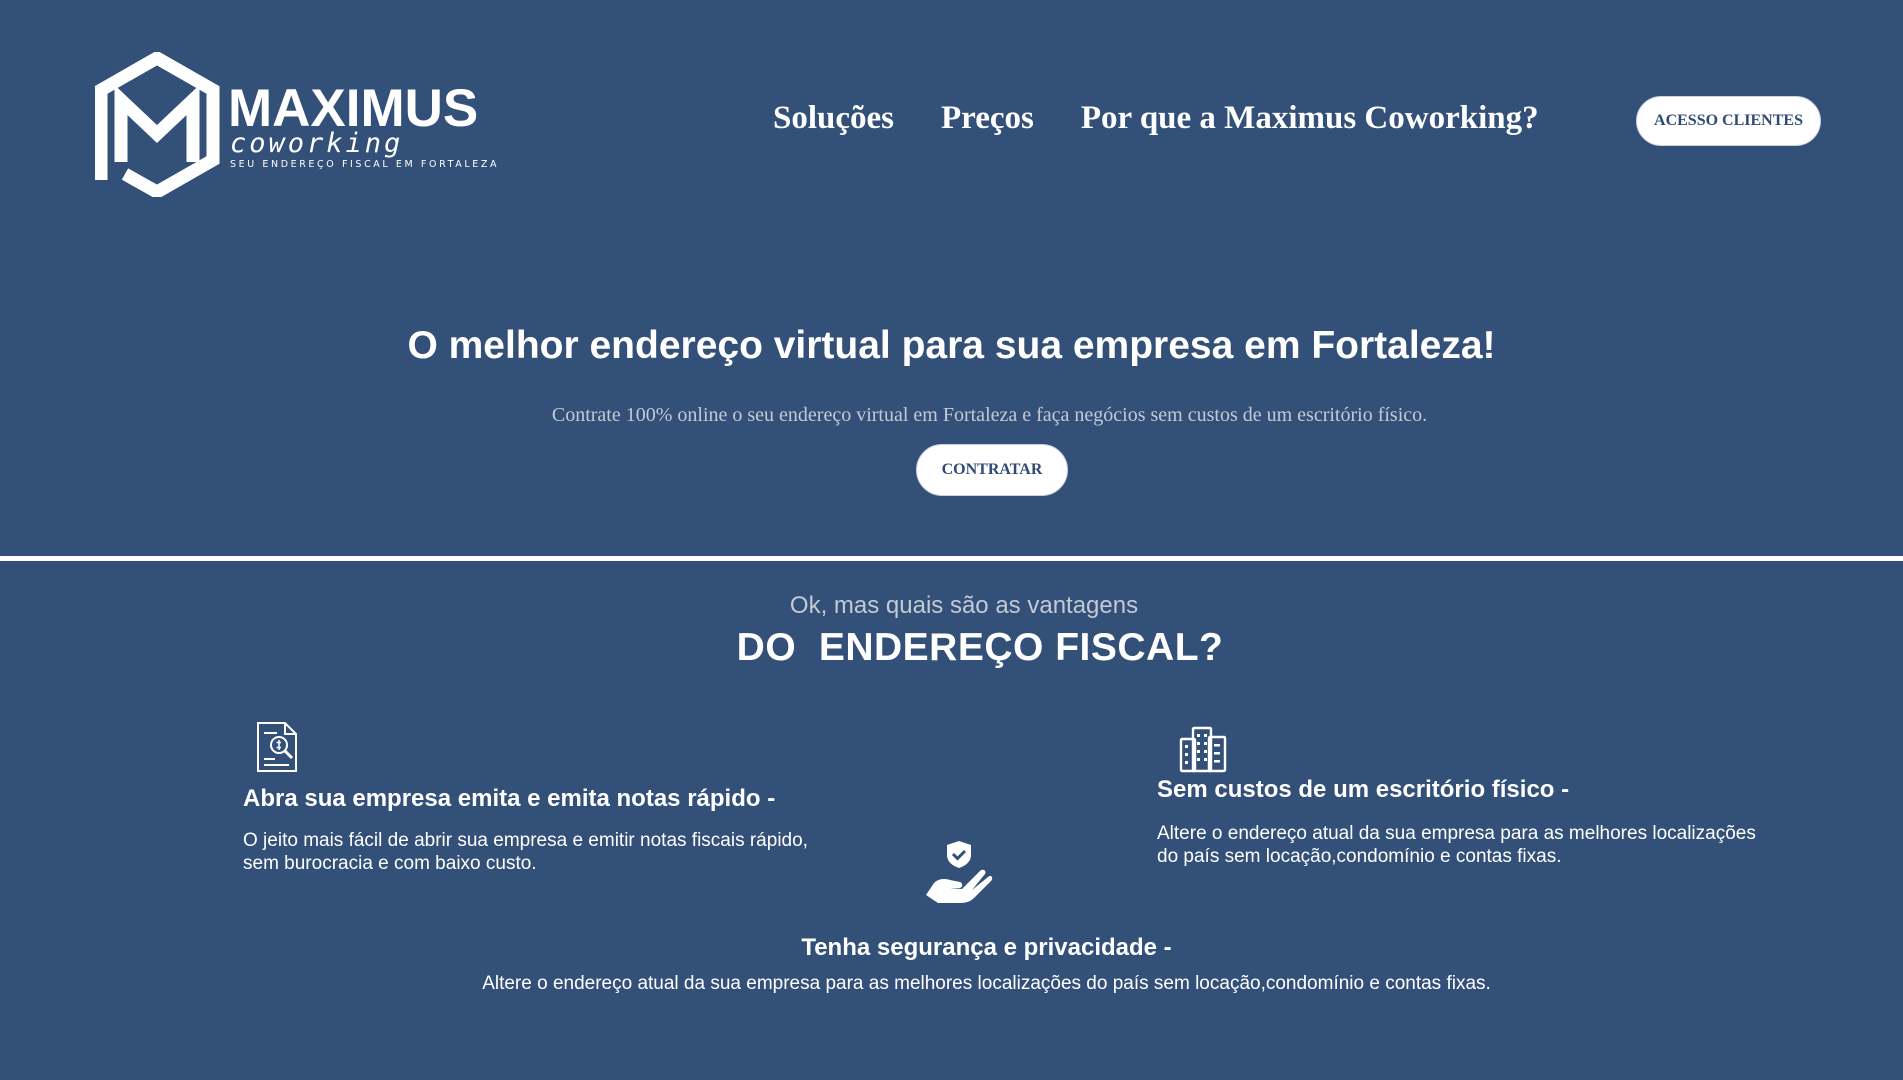 The height and width of the screenshot is (1080, 1903). Describe the element at coordinates (1310, 118) in the screenshot. I see `nav-item-por-que: Por que a Maximus Coworking?` at that location.